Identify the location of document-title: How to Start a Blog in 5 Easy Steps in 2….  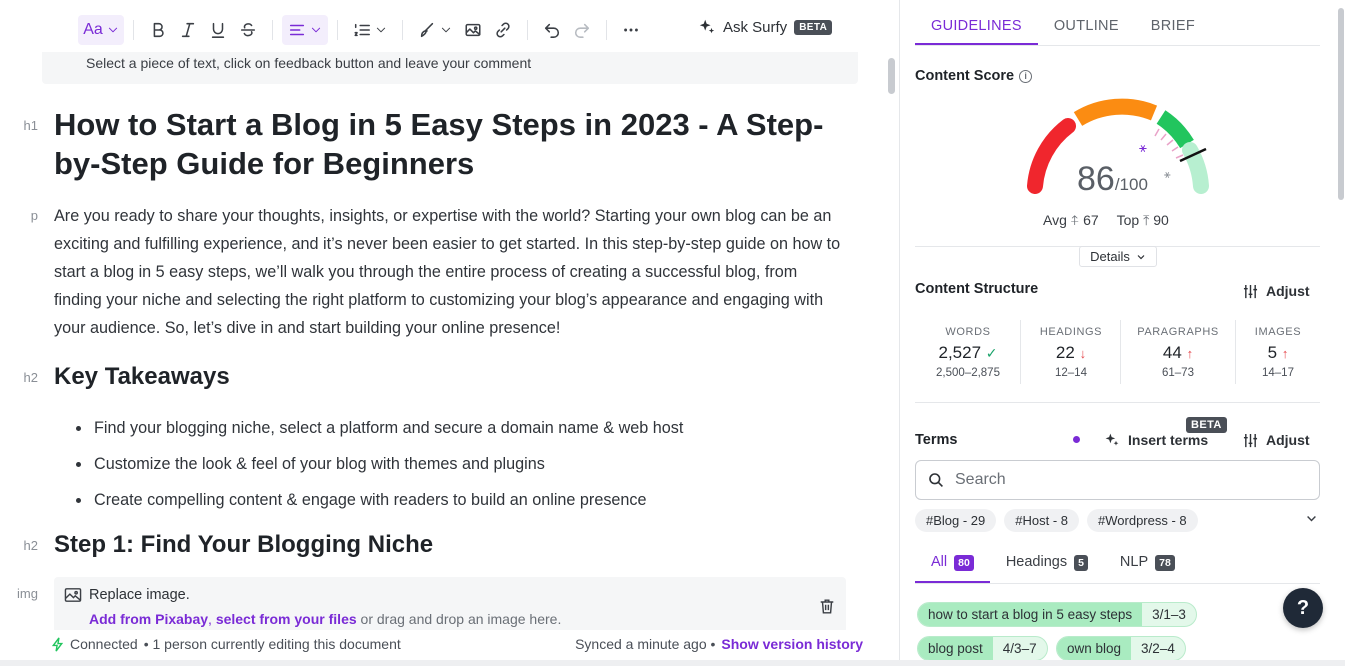
(444, 144).